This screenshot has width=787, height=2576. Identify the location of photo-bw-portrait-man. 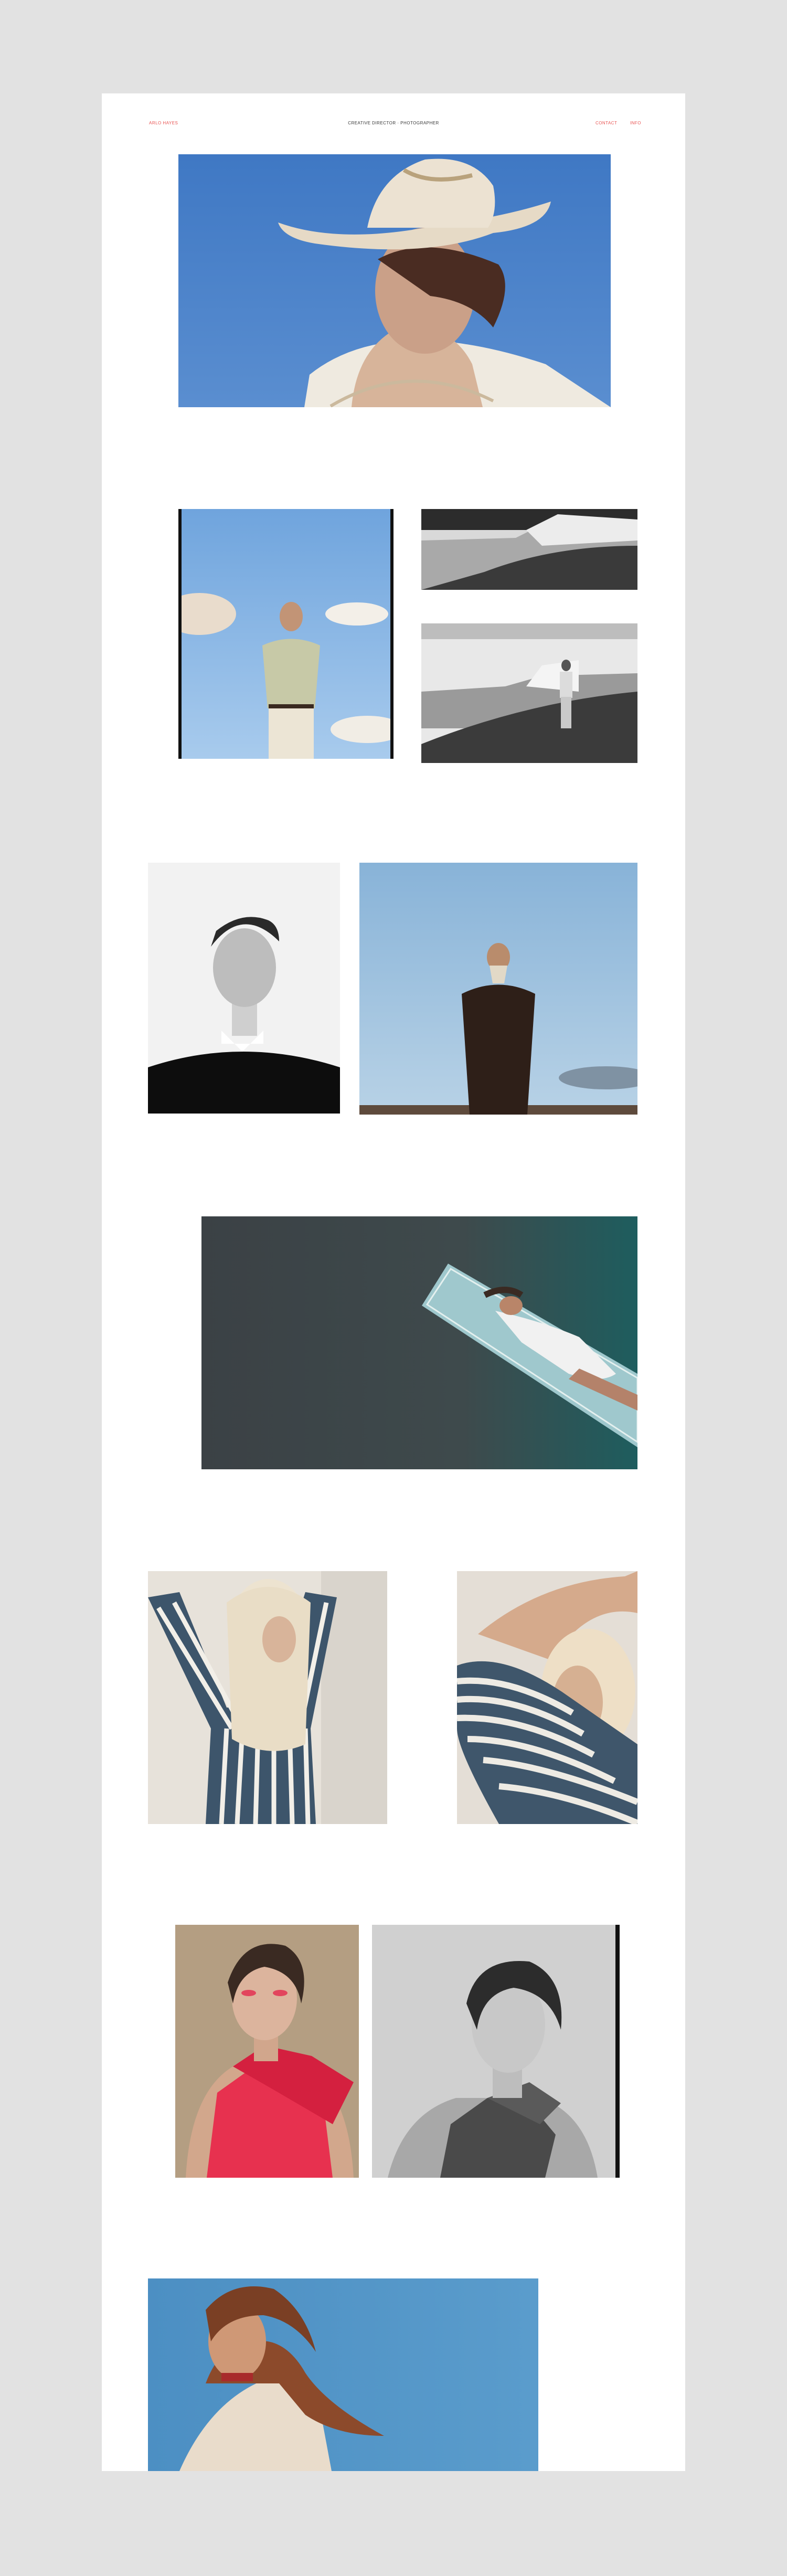
(244, 988).